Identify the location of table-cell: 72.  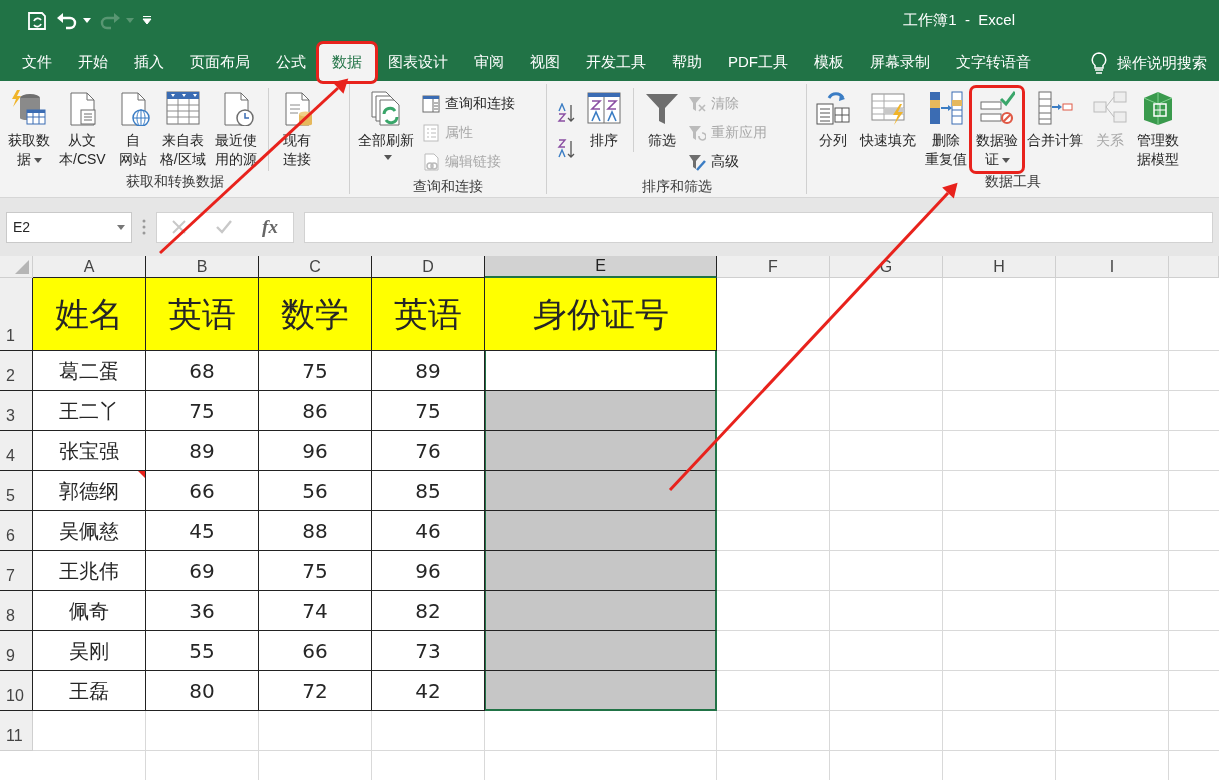
(315, 691).